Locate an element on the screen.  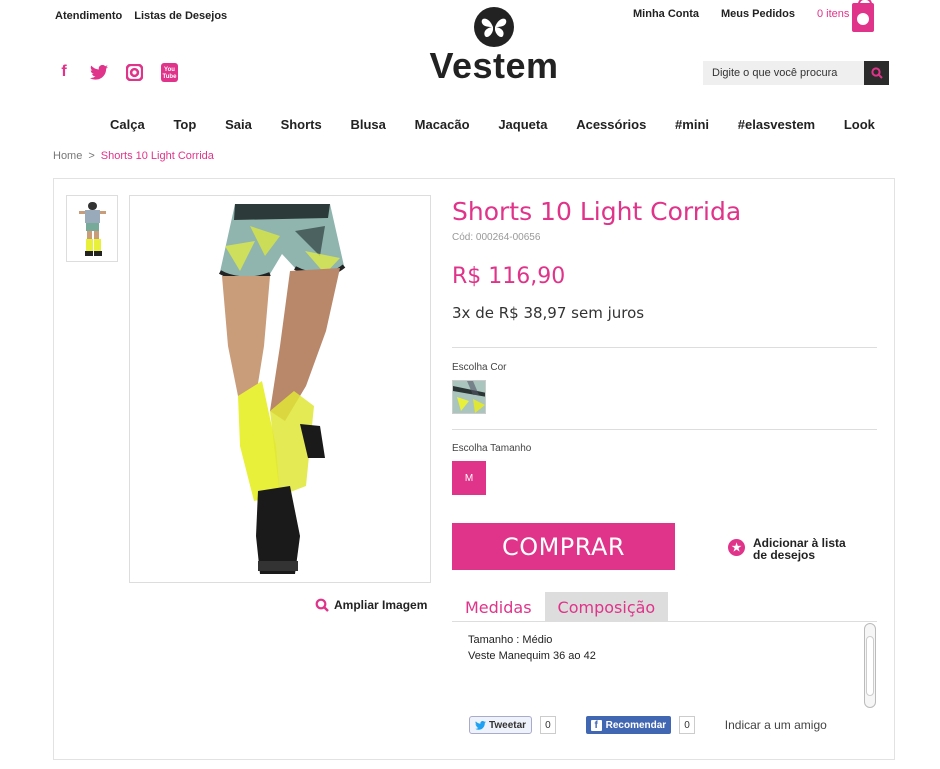
tweet-label: Tweetar is located at coordinates (508, 725).